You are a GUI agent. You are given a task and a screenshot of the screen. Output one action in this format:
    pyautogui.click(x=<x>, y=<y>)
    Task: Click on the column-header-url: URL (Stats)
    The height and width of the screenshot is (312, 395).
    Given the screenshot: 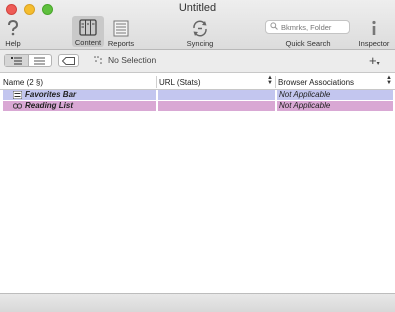 What is the action you would take?
    pyautogui.click(x=180, y=83)
    